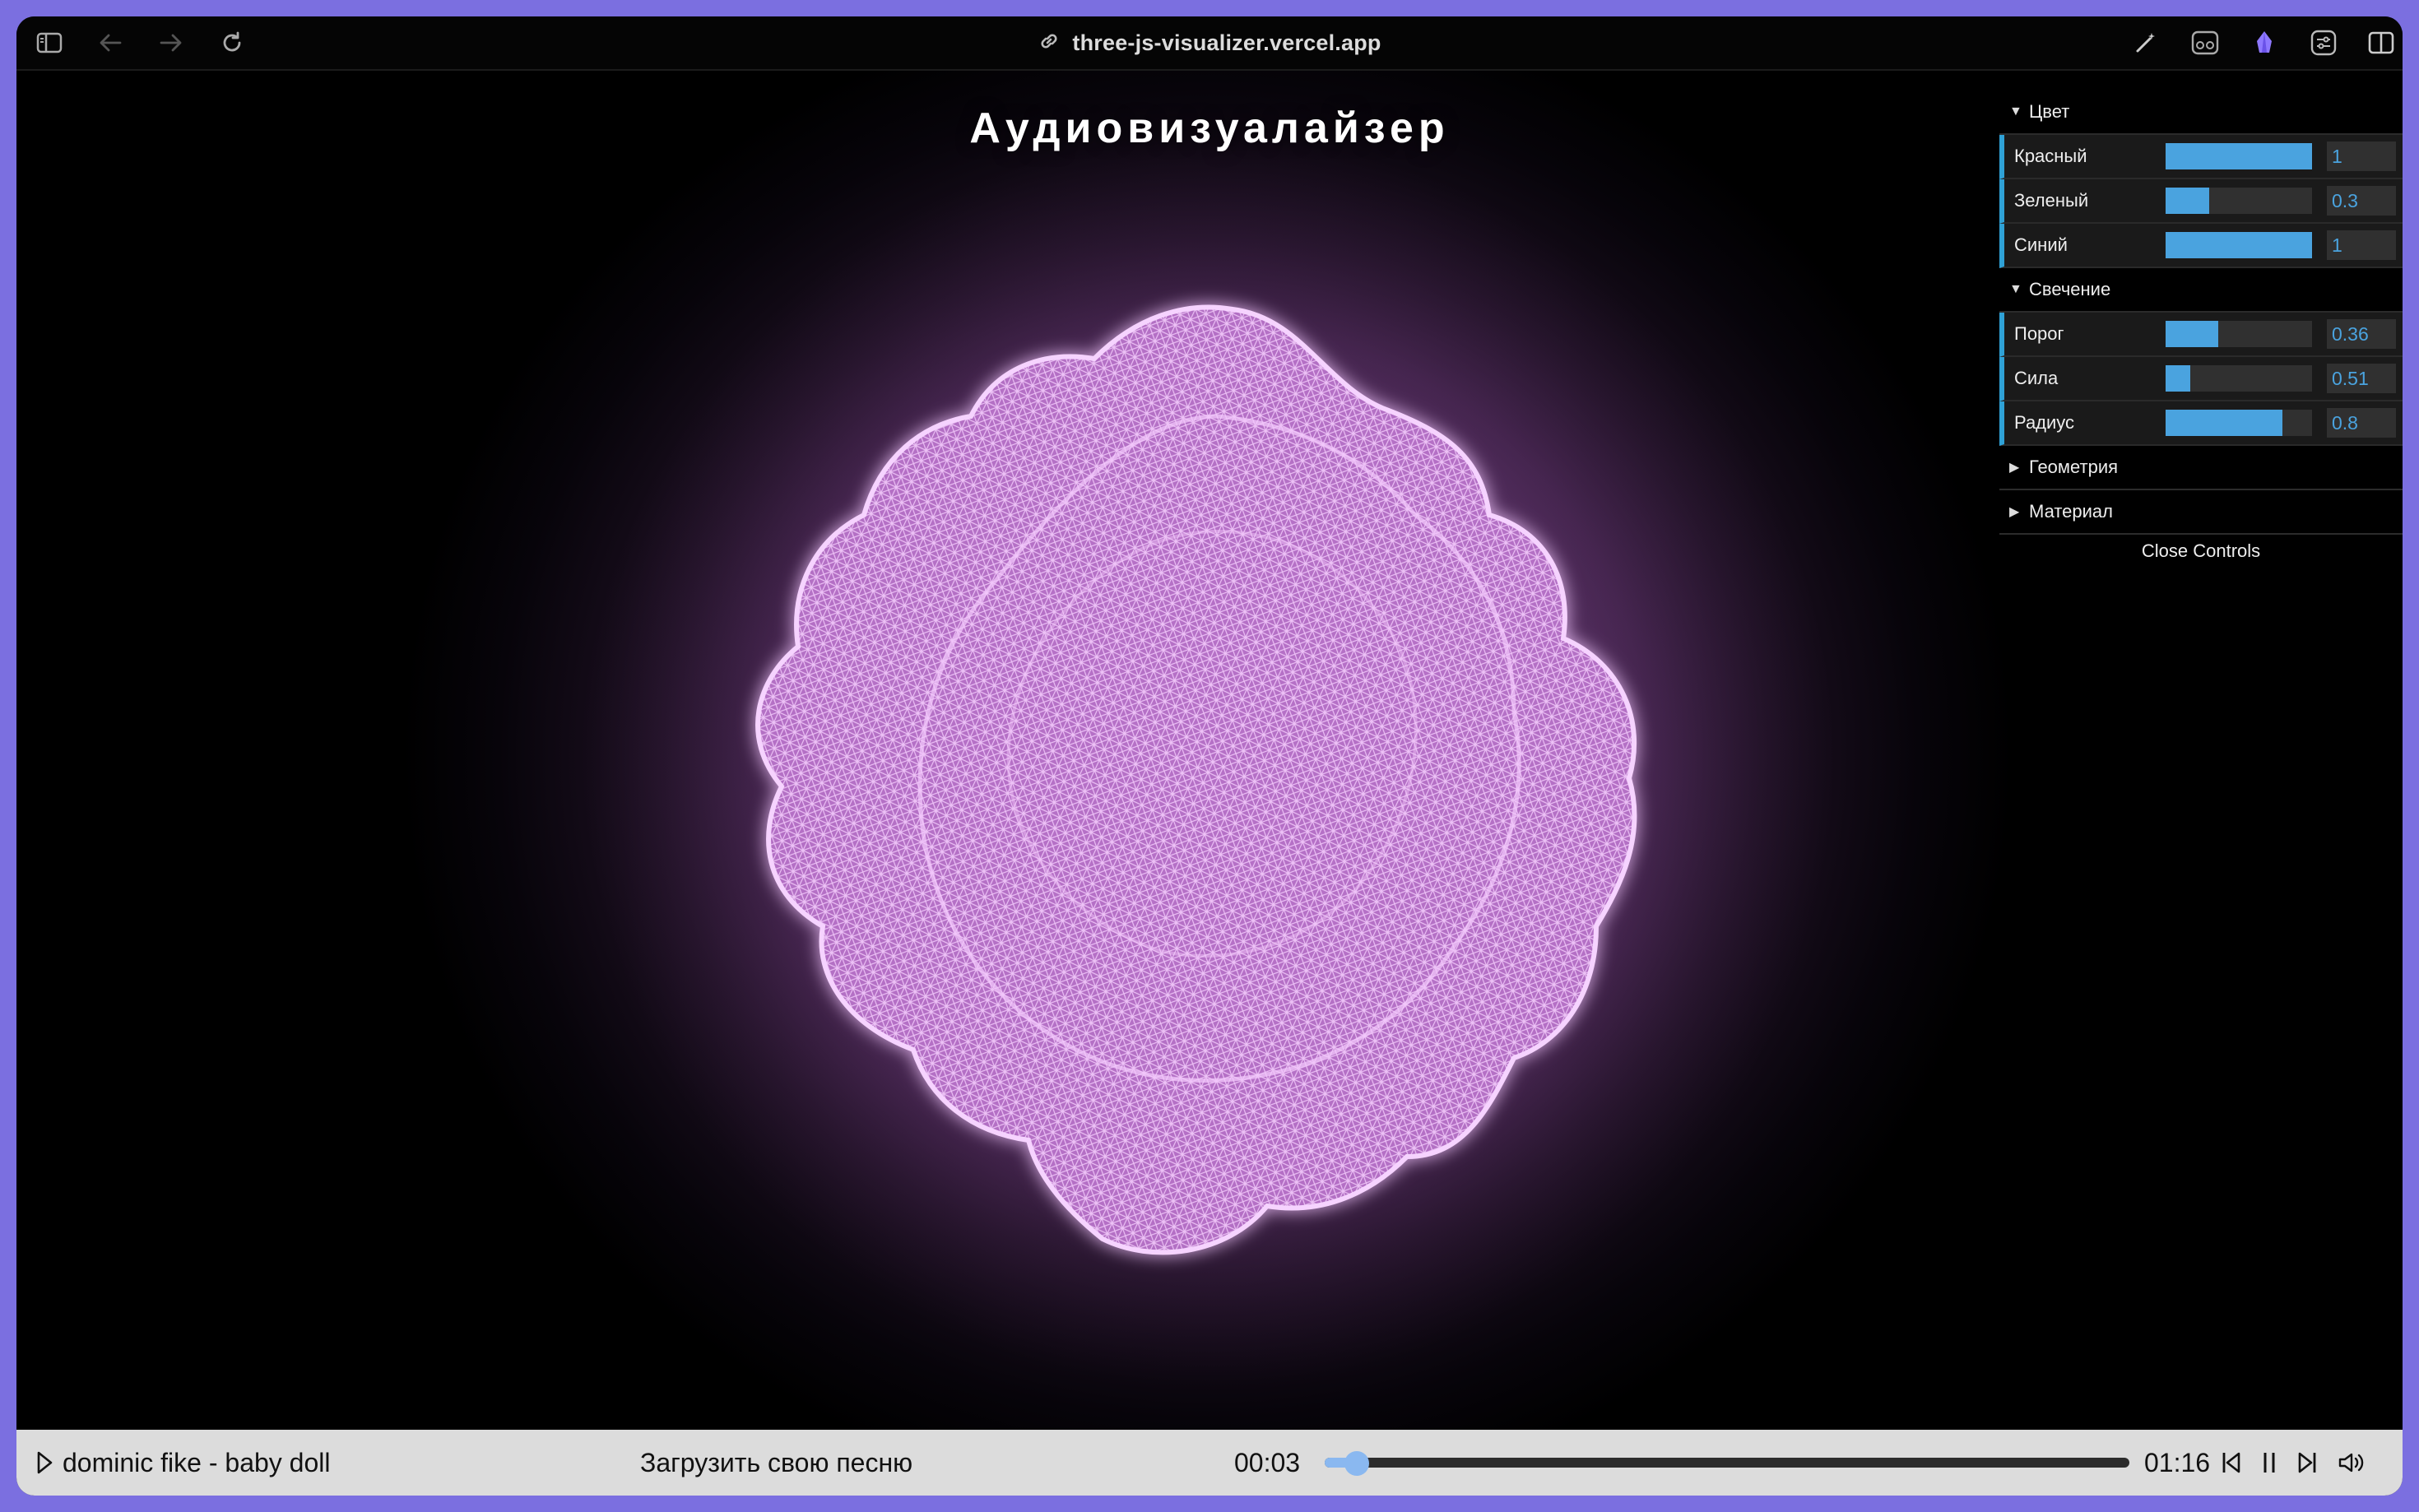 The image size is (2419, 1512). Describe the element at coordinates (1226, 42) in the screenshot. I see `address-text: three-js-visualizer.vercel.app` at that location.